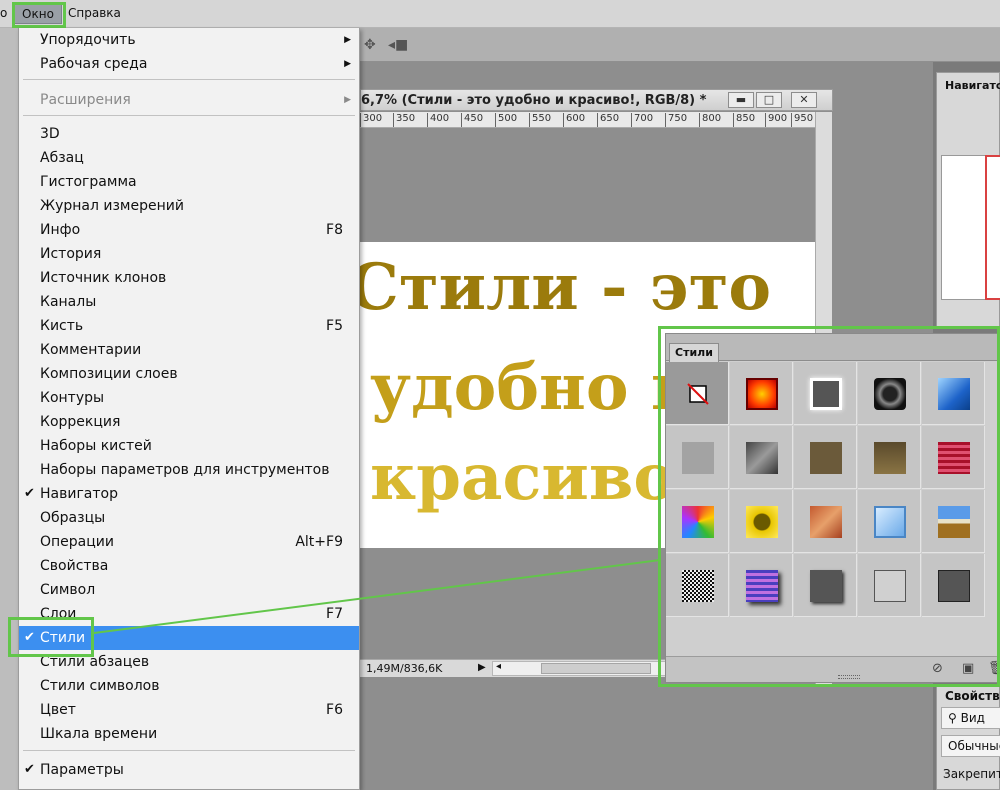  I want to click on menu-item-paths: Контуры, so click(189, 398).